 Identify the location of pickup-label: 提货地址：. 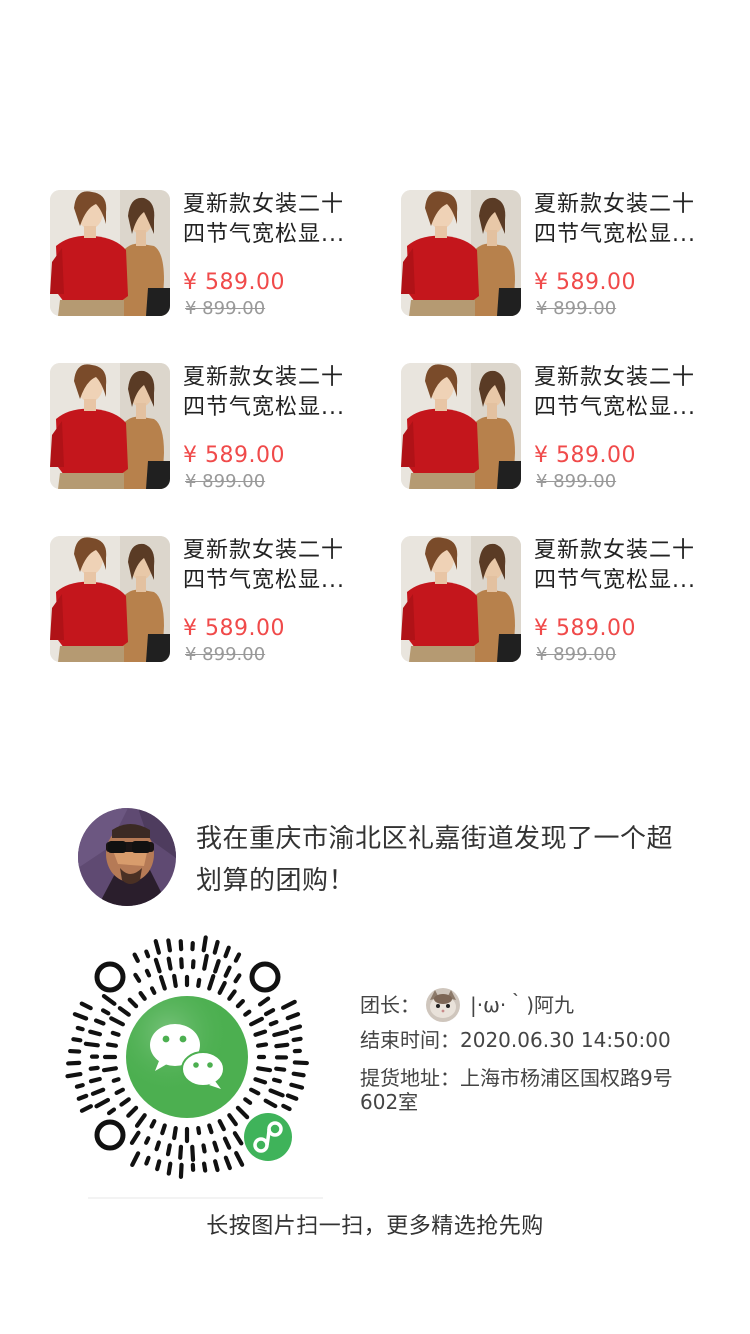
(410, 1078).